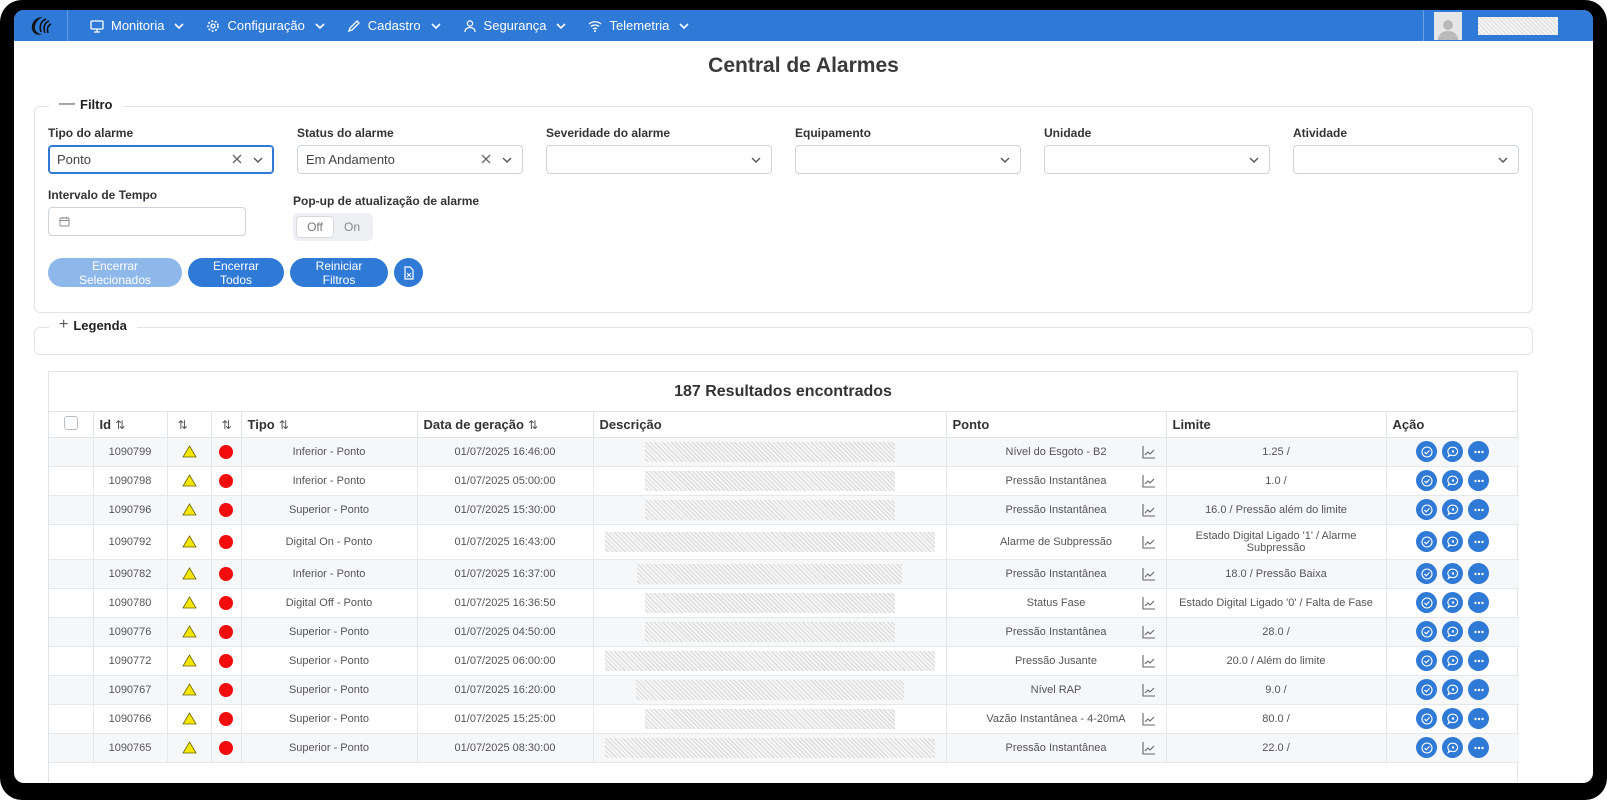  I want to click on select-all-checkbox, so click(70, 422).